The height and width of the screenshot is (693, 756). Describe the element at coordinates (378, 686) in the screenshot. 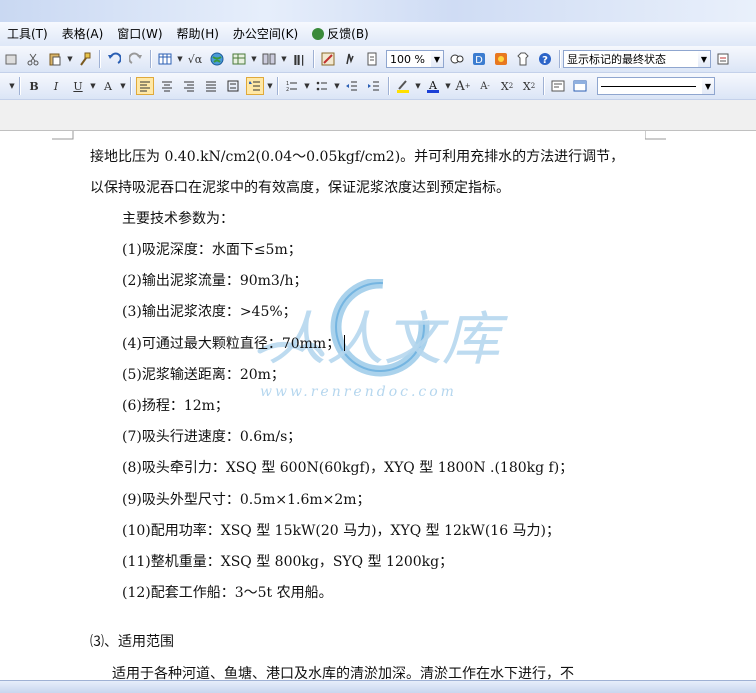

I see `drawing-toolbar` at that location.